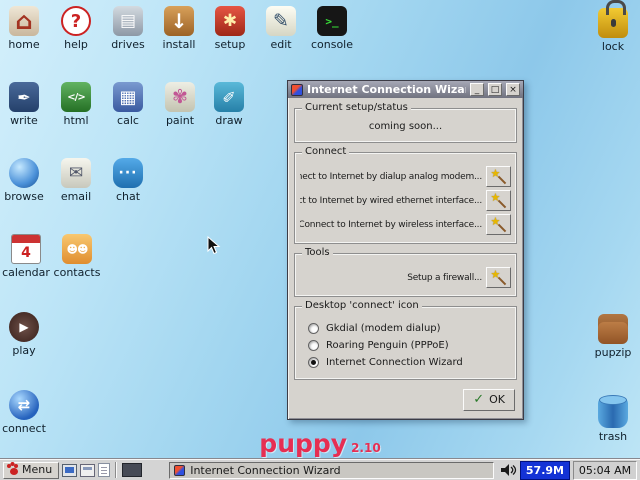 This screenshot has width=640, height=480. Describe the element at coordinates (76, 196) in the screenshot. I see `icon-label: email` at that location.